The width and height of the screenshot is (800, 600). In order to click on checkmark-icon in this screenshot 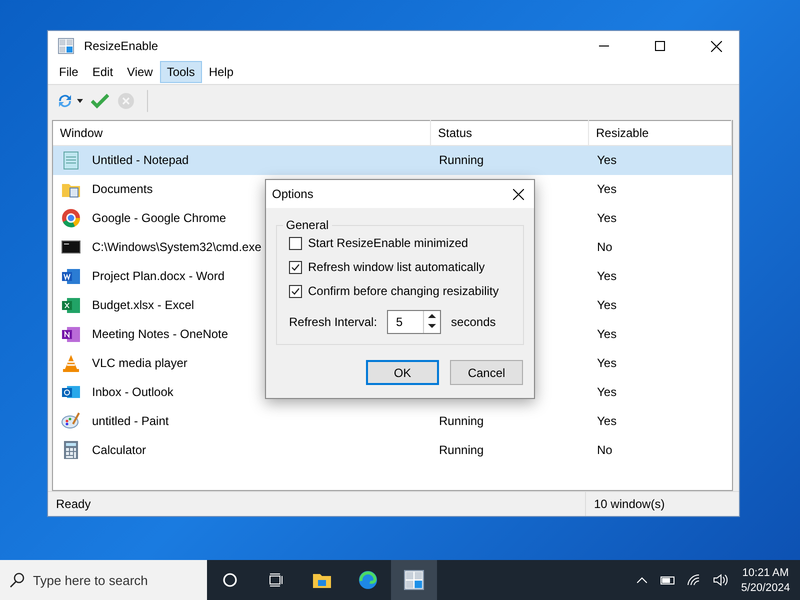, I will do `click(100, 100)`.